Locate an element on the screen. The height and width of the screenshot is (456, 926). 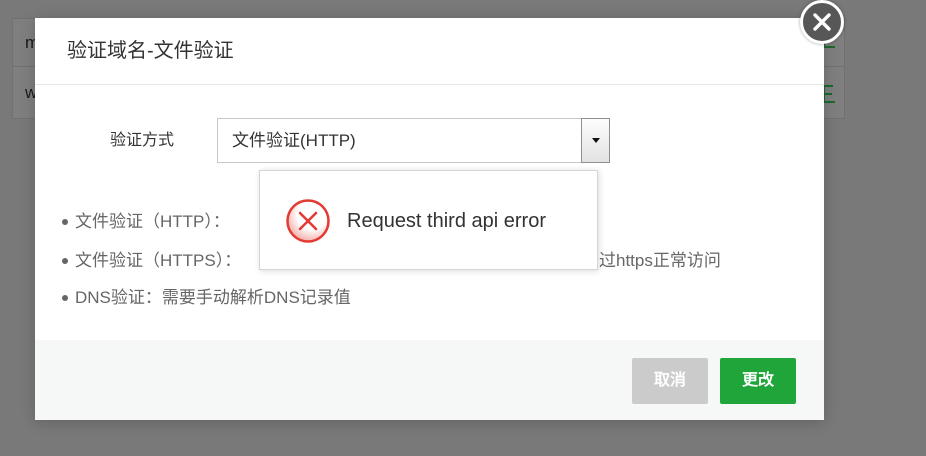
close-icon is located at coordinates (822, 22).